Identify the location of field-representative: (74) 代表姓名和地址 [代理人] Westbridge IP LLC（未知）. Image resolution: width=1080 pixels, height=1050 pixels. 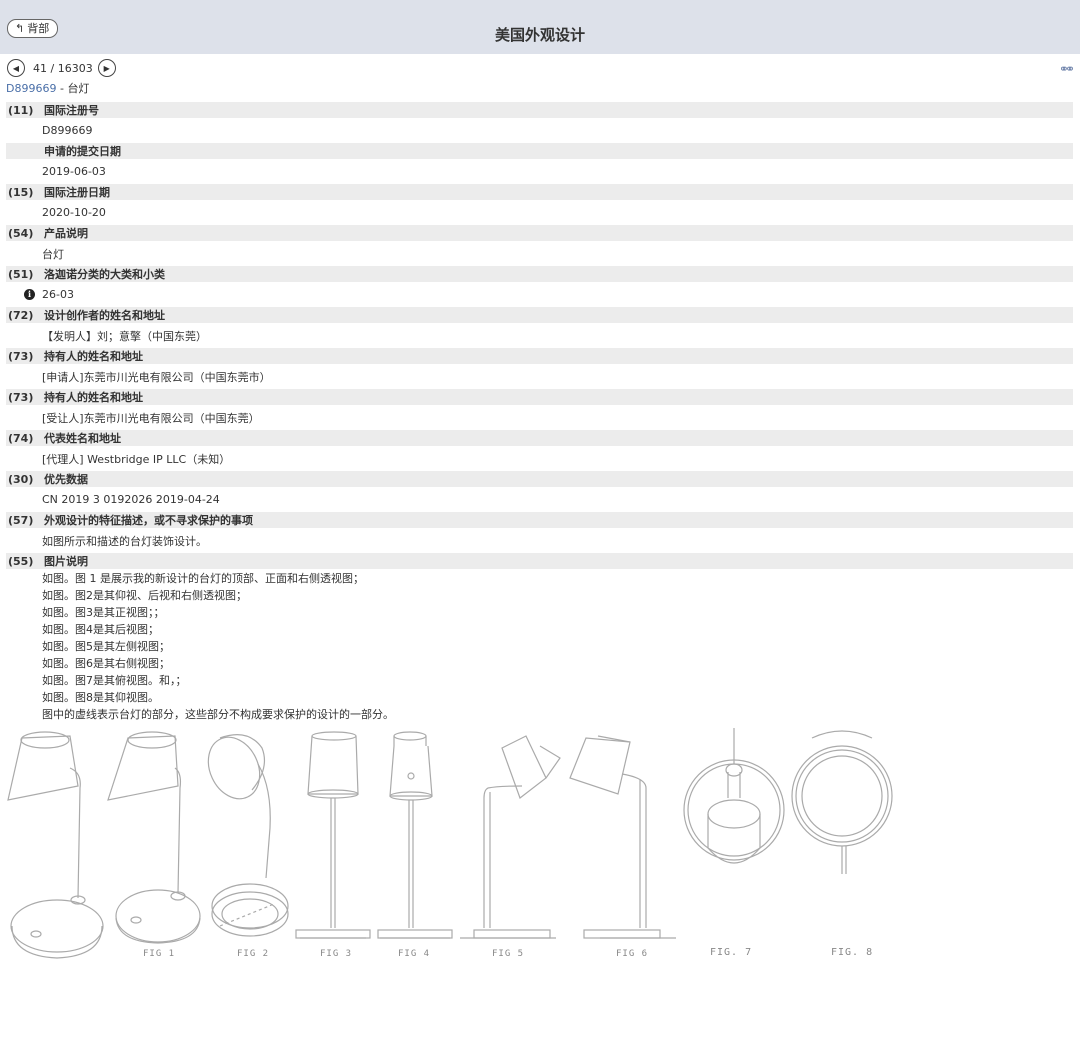
(539, 450).